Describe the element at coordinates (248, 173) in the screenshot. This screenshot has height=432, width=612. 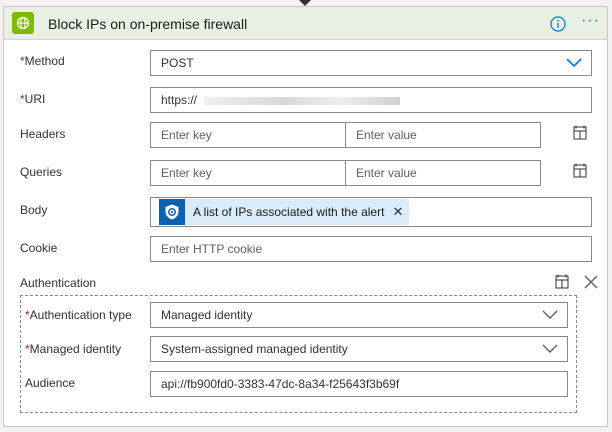
I see `queries-key-input: Enter key` at that location.